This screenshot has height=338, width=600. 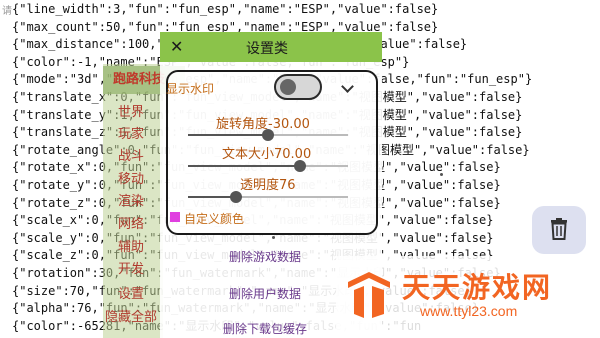 I want to click on color-swatch, so click(x=175, y=217).